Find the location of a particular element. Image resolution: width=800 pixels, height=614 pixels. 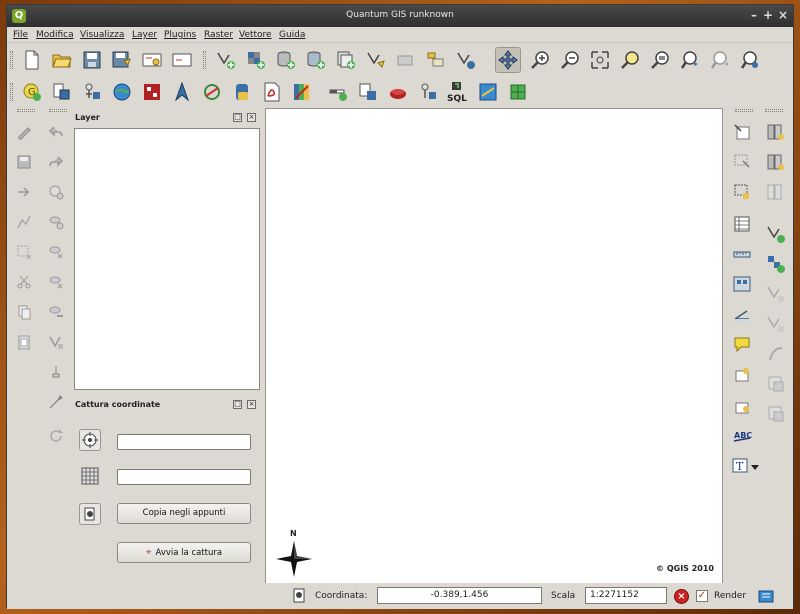

graticule-icon is located at coordinates (518, 92).